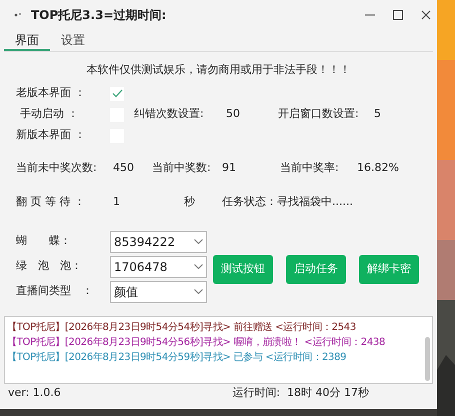  I want to click on setting-value: 5, so click(377, 114).